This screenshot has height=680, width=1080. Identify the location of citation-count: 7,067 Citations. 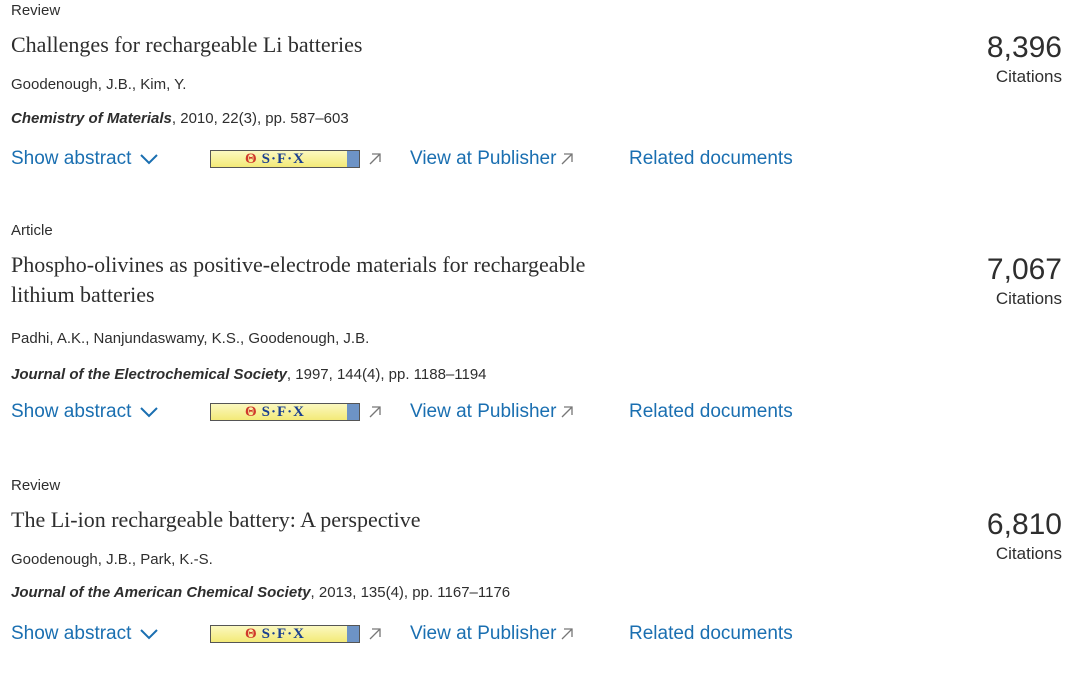
(1024, 281).